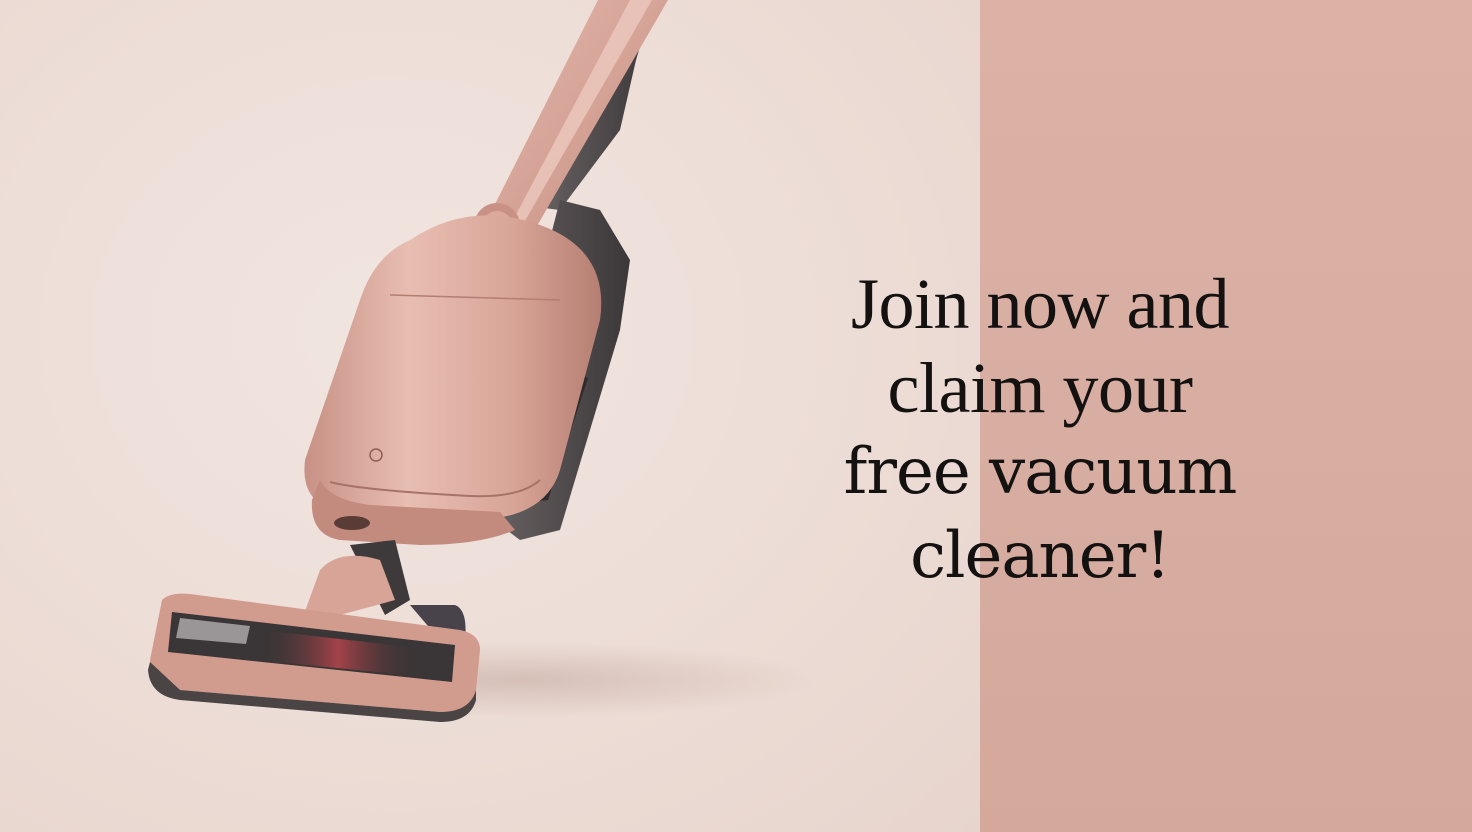 The width and height of the screenshot is (1472, 832). Describe the element at coordinates (1040, 304) in the screenshot. I see `headline-line-1: Join now and` at that location.